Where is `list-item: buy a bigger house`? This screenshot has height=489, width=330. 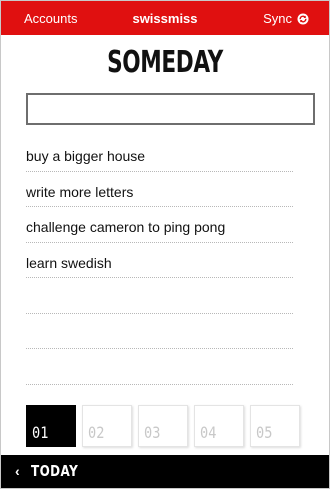
list-item: buy a bigger house is located at coordinates (159, 154).